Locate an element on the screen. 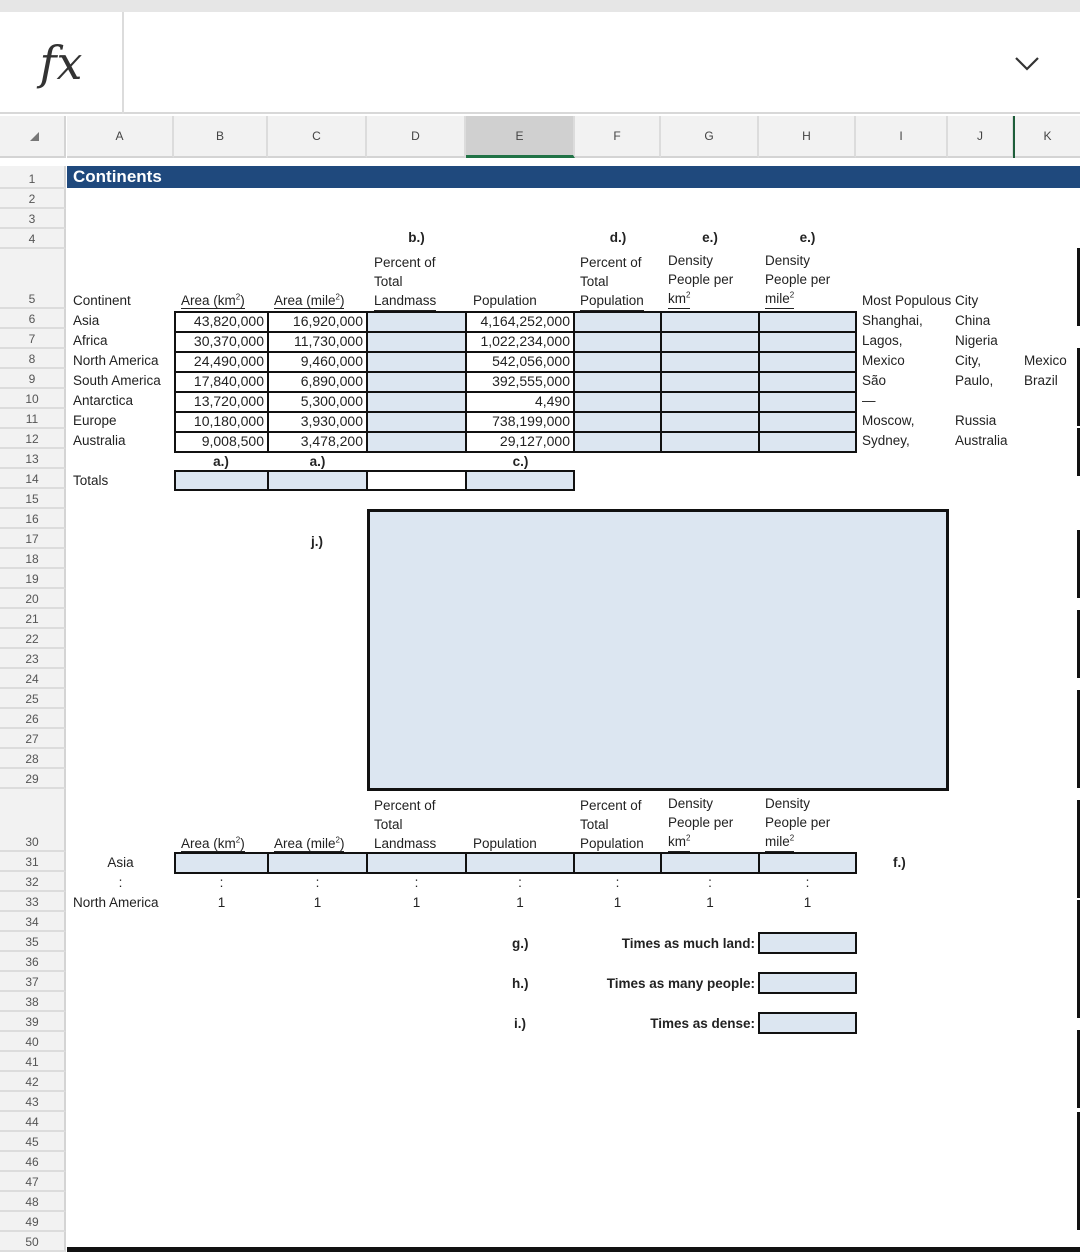 The image size is (1080, 1252). ratio-area-km-cell is located at coordinates (221, 863).